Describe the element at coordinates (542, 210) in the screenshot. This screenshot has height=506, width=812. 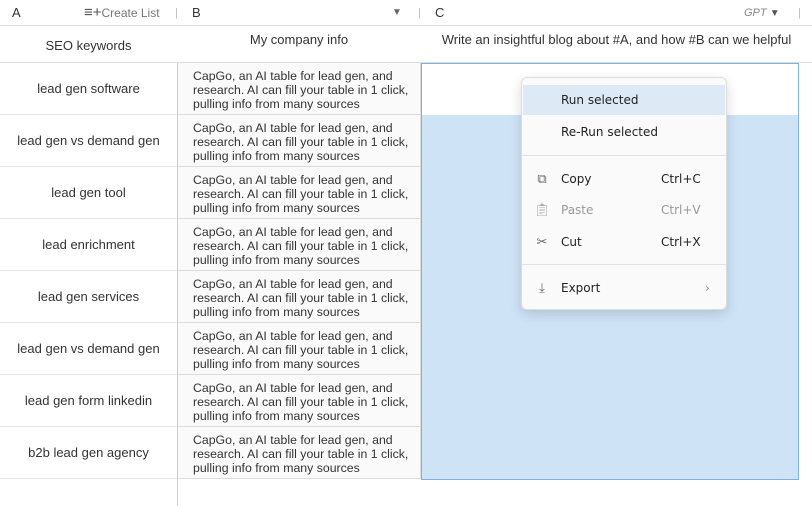
I see `paste-icon: 📋︎` at that location.